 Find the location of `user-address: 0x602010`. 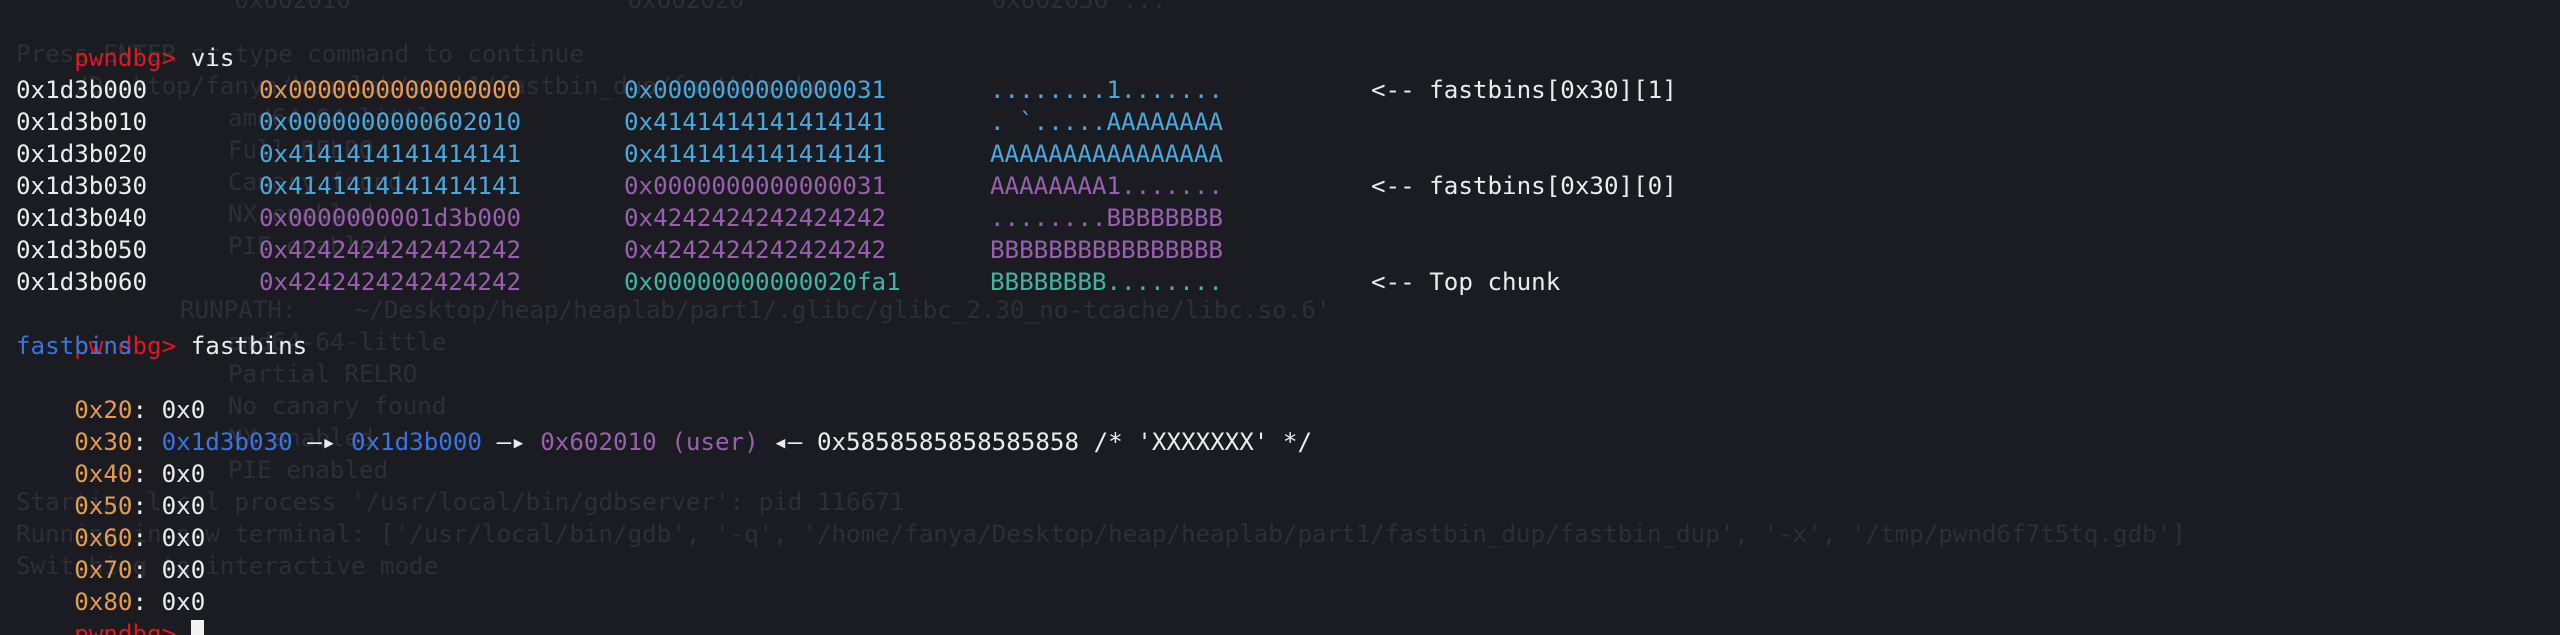

user-address: 0x602010 is located at coordinates (598, 442).